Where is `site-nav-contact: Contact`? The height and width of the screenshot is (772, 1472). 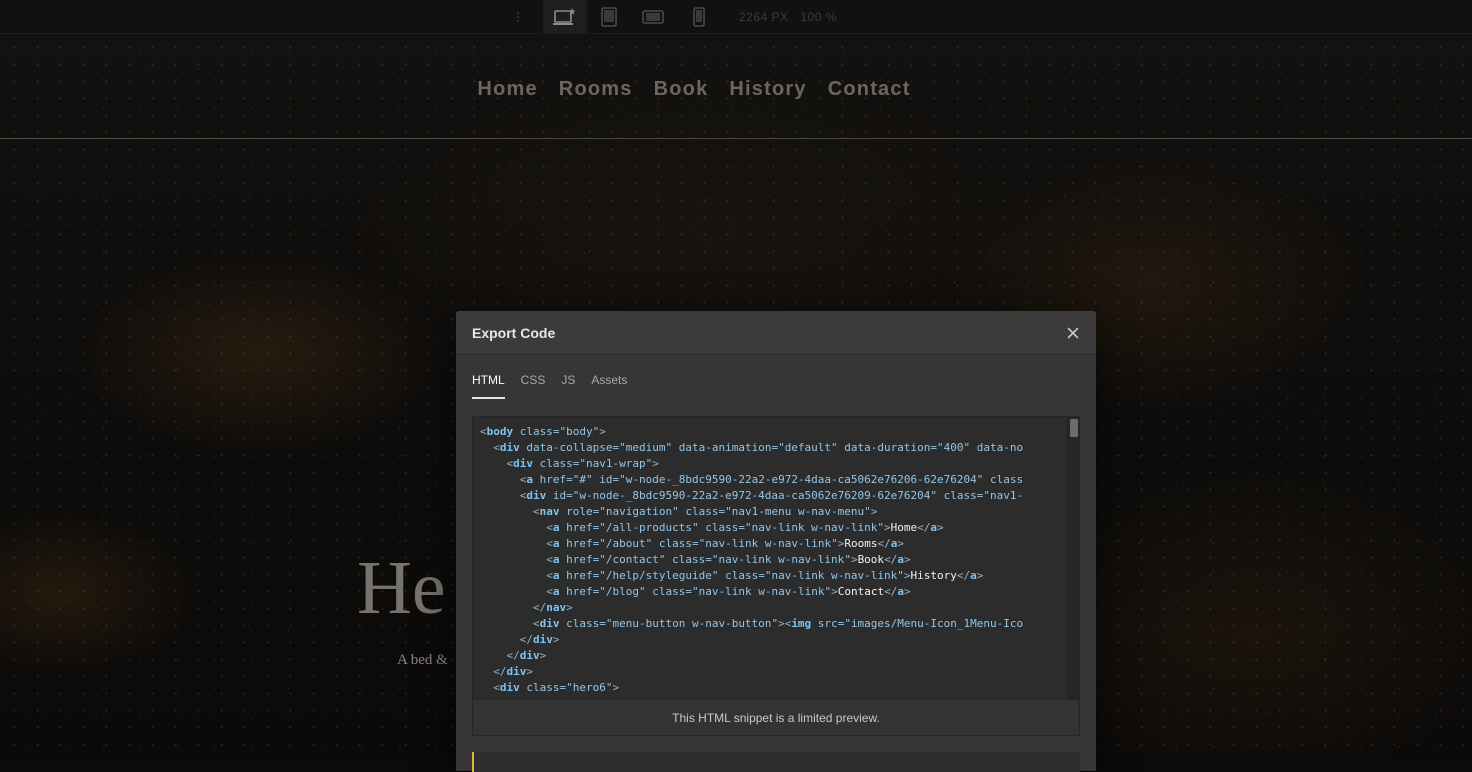 site-nav-contact: Contact is located at coordinates (869, 89).